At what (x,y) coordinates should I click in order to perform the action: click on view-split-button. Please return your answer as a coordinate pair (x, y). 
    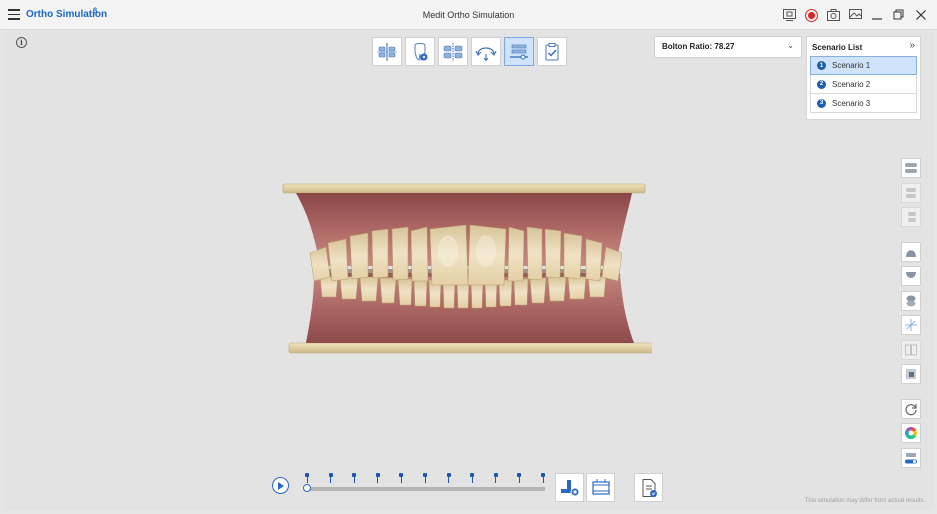
    Looking at the image, I should click on (911, 349).